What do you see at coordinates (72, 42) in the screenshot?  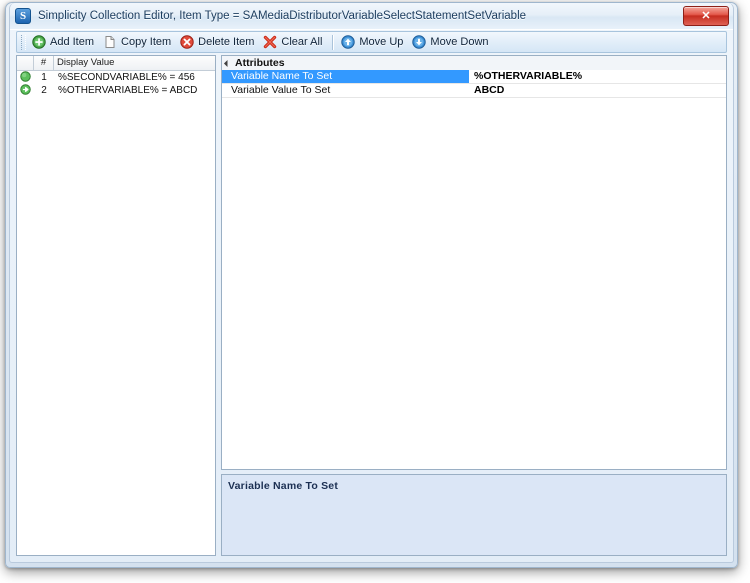 I see `add-item-label: Add Item` at bounding box center [72, 42].